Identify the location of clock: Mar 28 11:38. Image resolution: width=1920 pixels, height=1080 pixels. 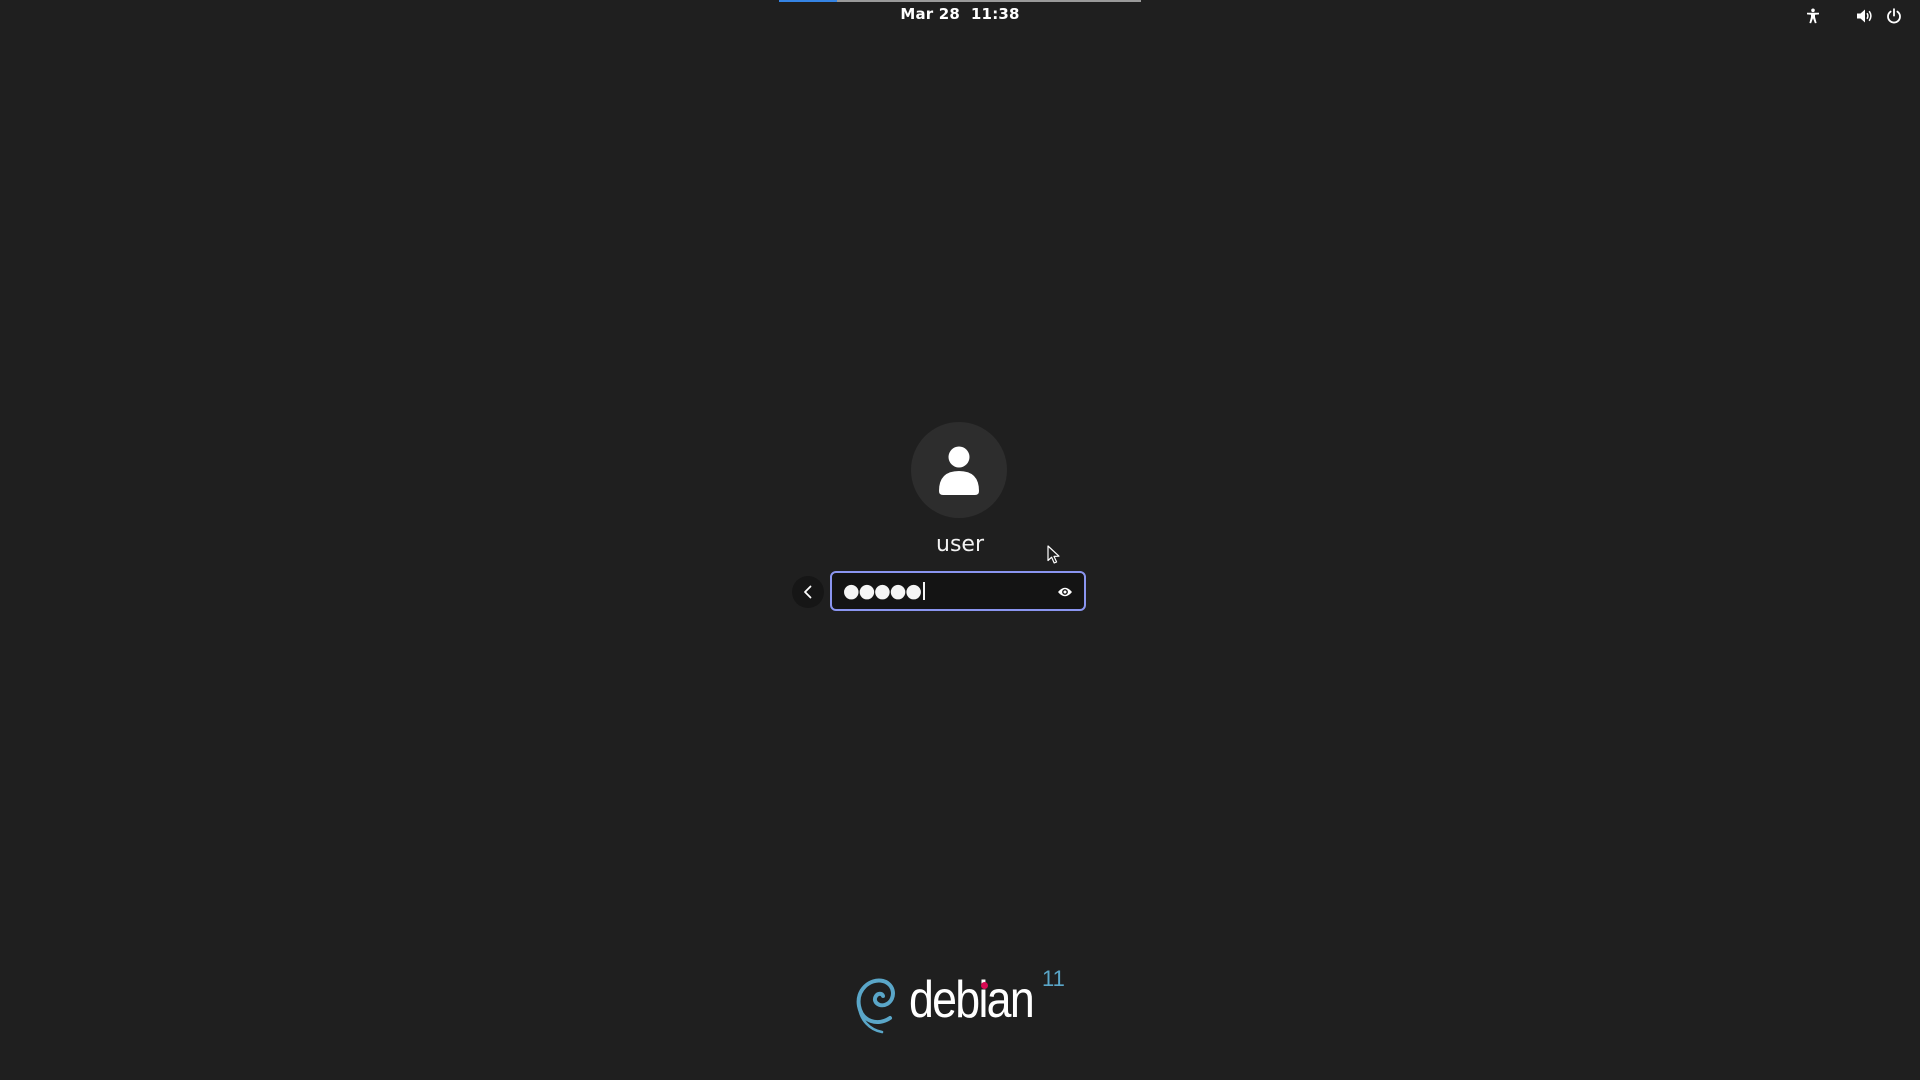
(960, 14).